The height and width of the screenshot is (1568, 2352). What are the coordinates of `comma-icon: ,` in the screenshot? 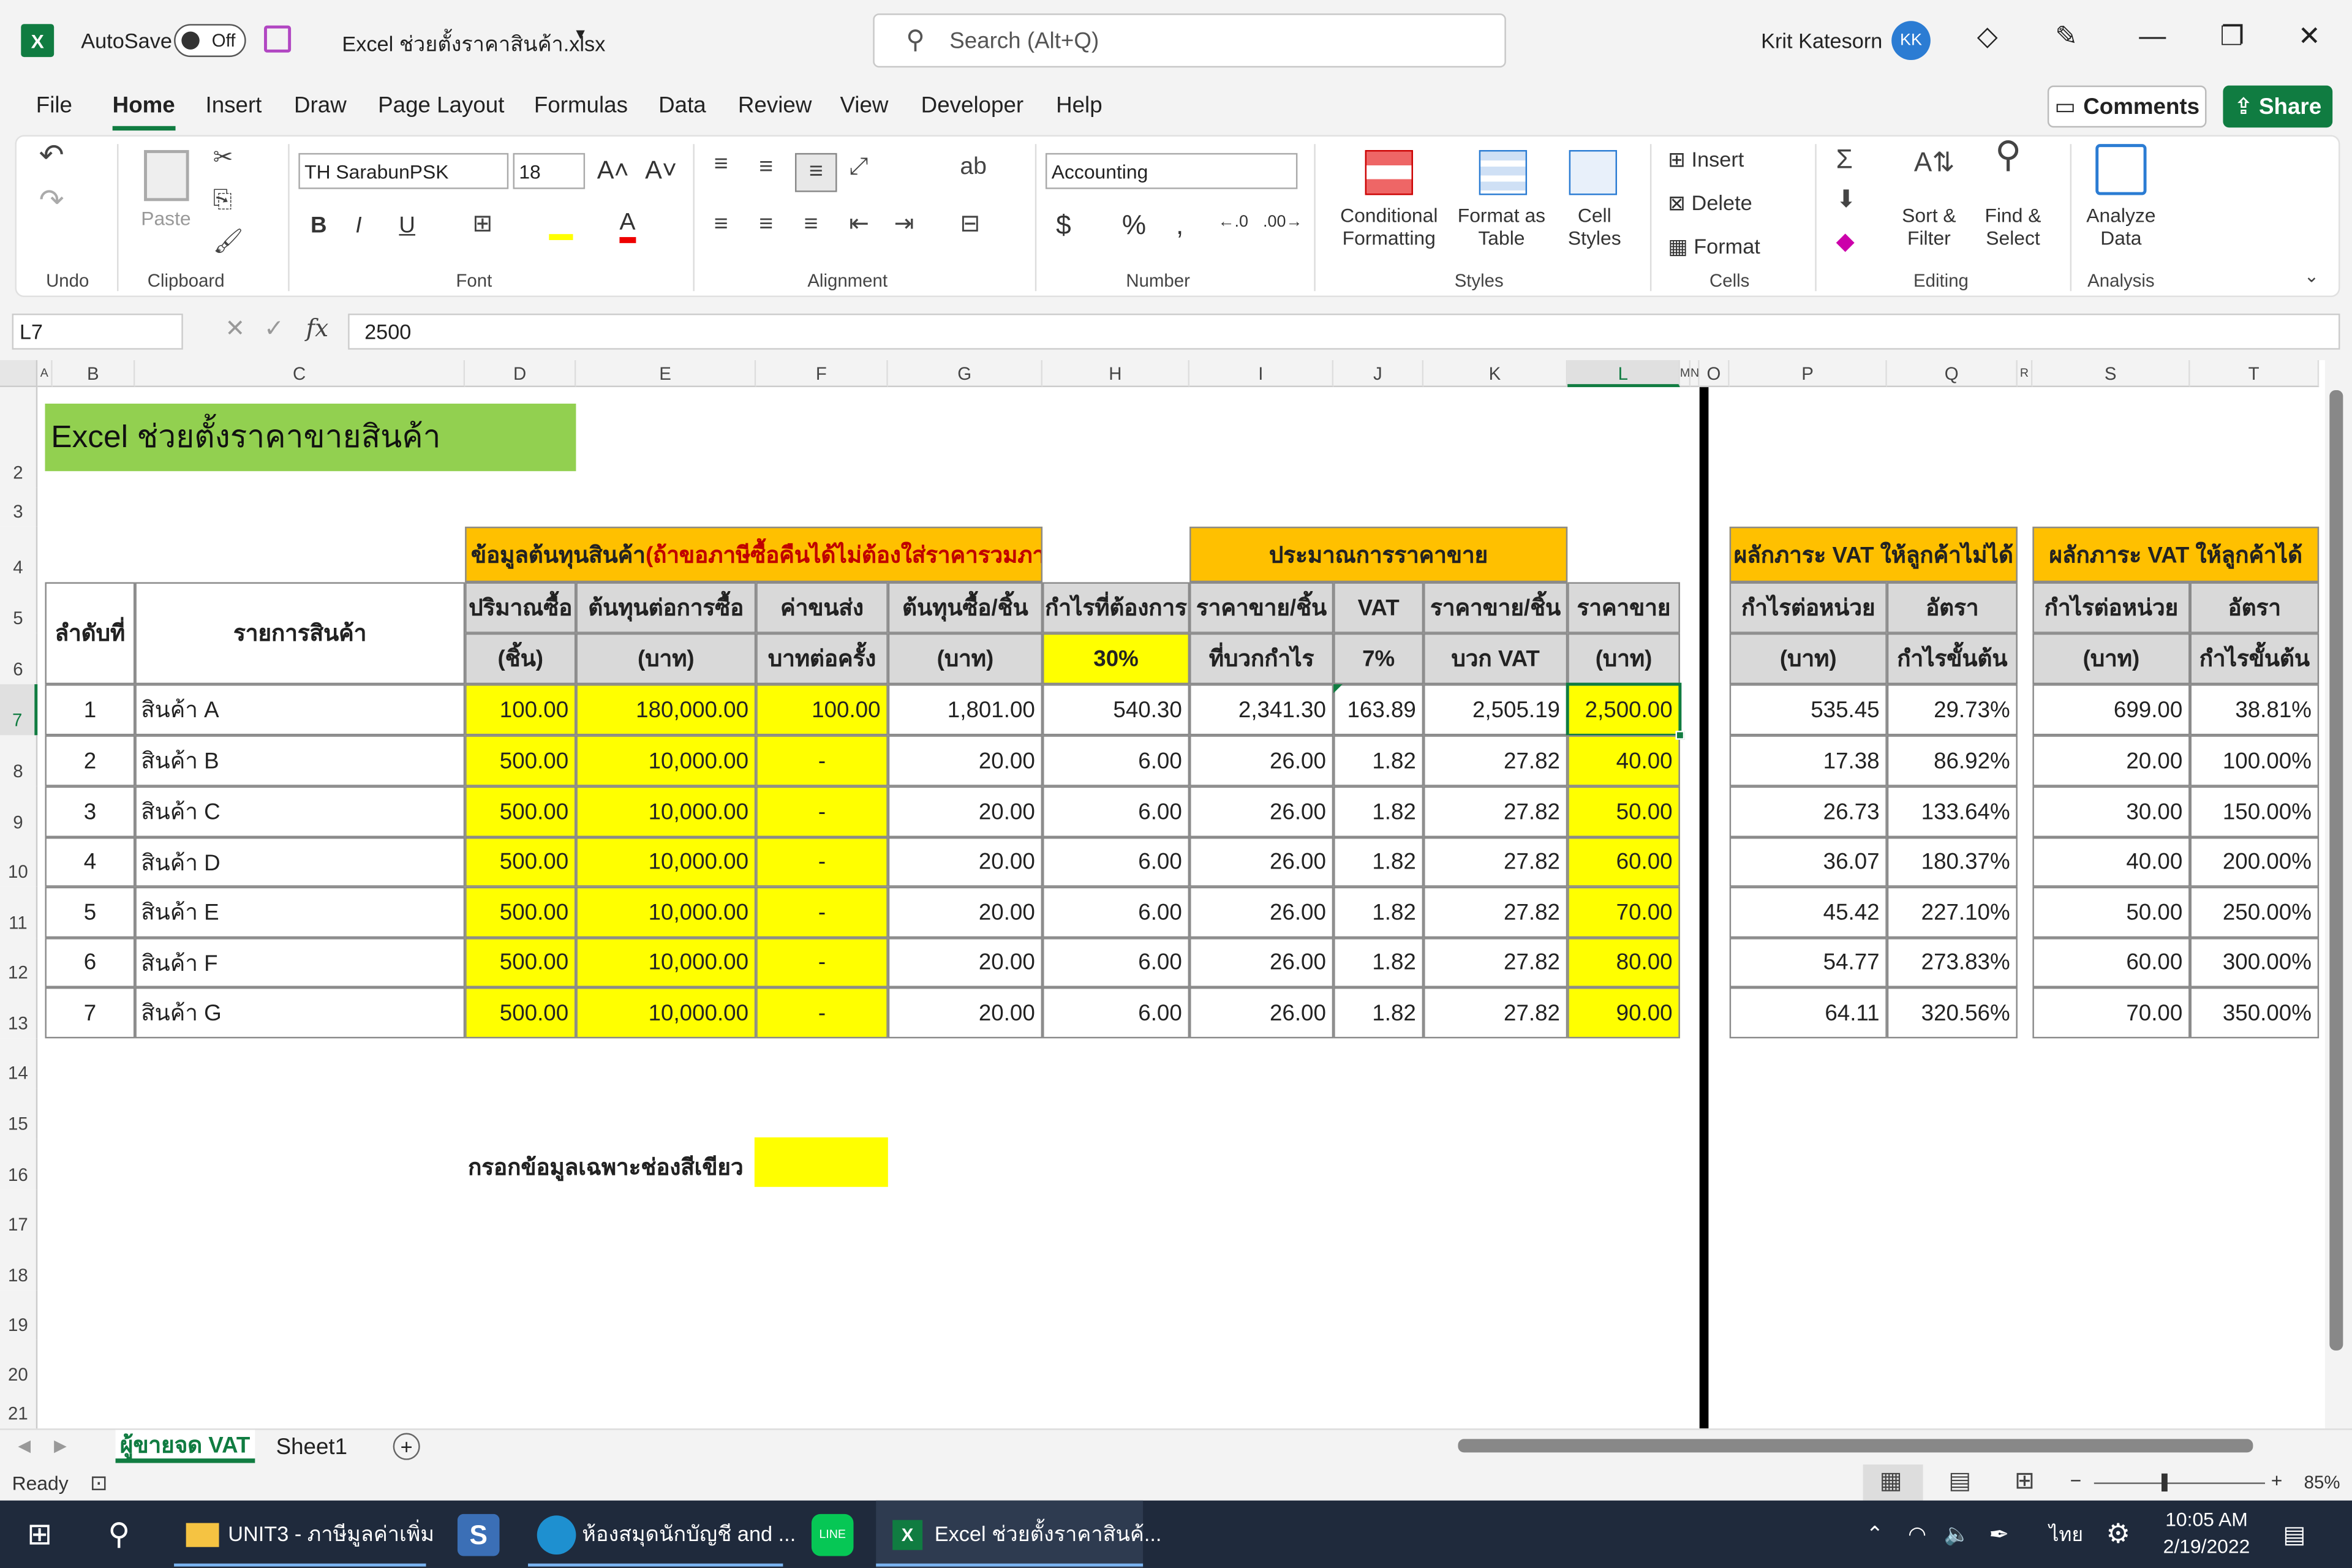 It's located at (1180, 226).